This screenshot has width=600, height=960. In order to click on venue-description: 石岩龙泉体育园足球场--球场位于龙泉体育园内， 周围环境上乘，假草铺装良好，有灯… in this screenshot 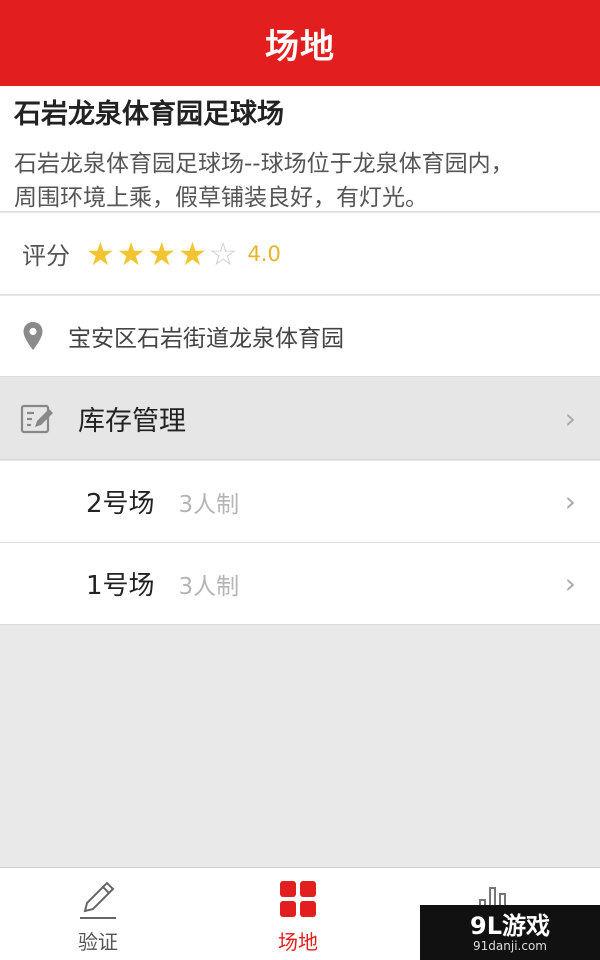, I will do `click(300, 181)`.